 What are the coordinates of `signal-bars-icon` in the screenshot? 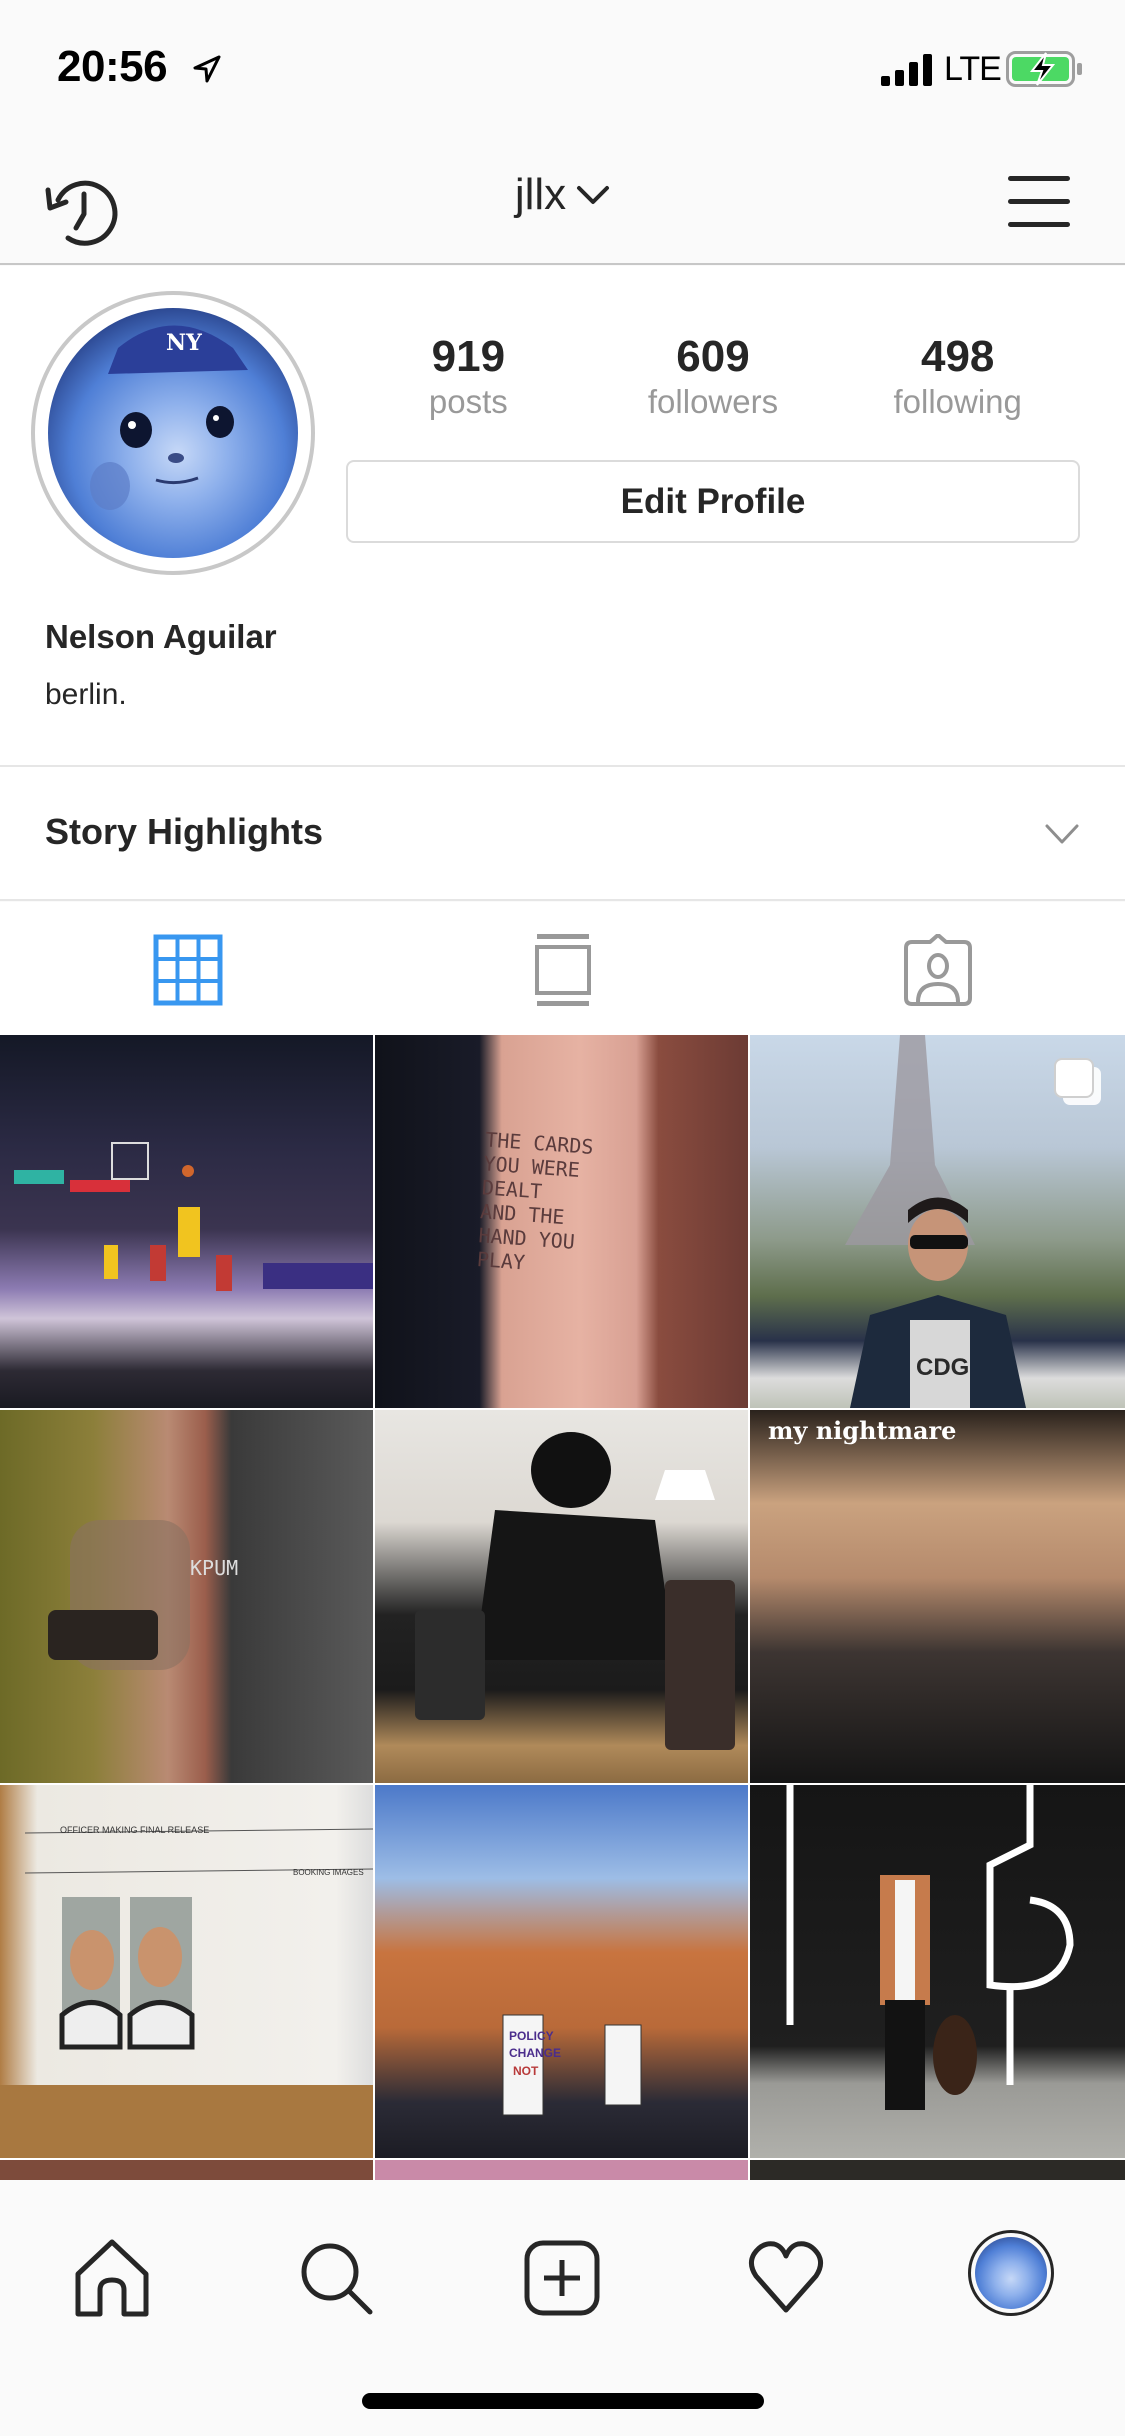 It's located at (906, 70).